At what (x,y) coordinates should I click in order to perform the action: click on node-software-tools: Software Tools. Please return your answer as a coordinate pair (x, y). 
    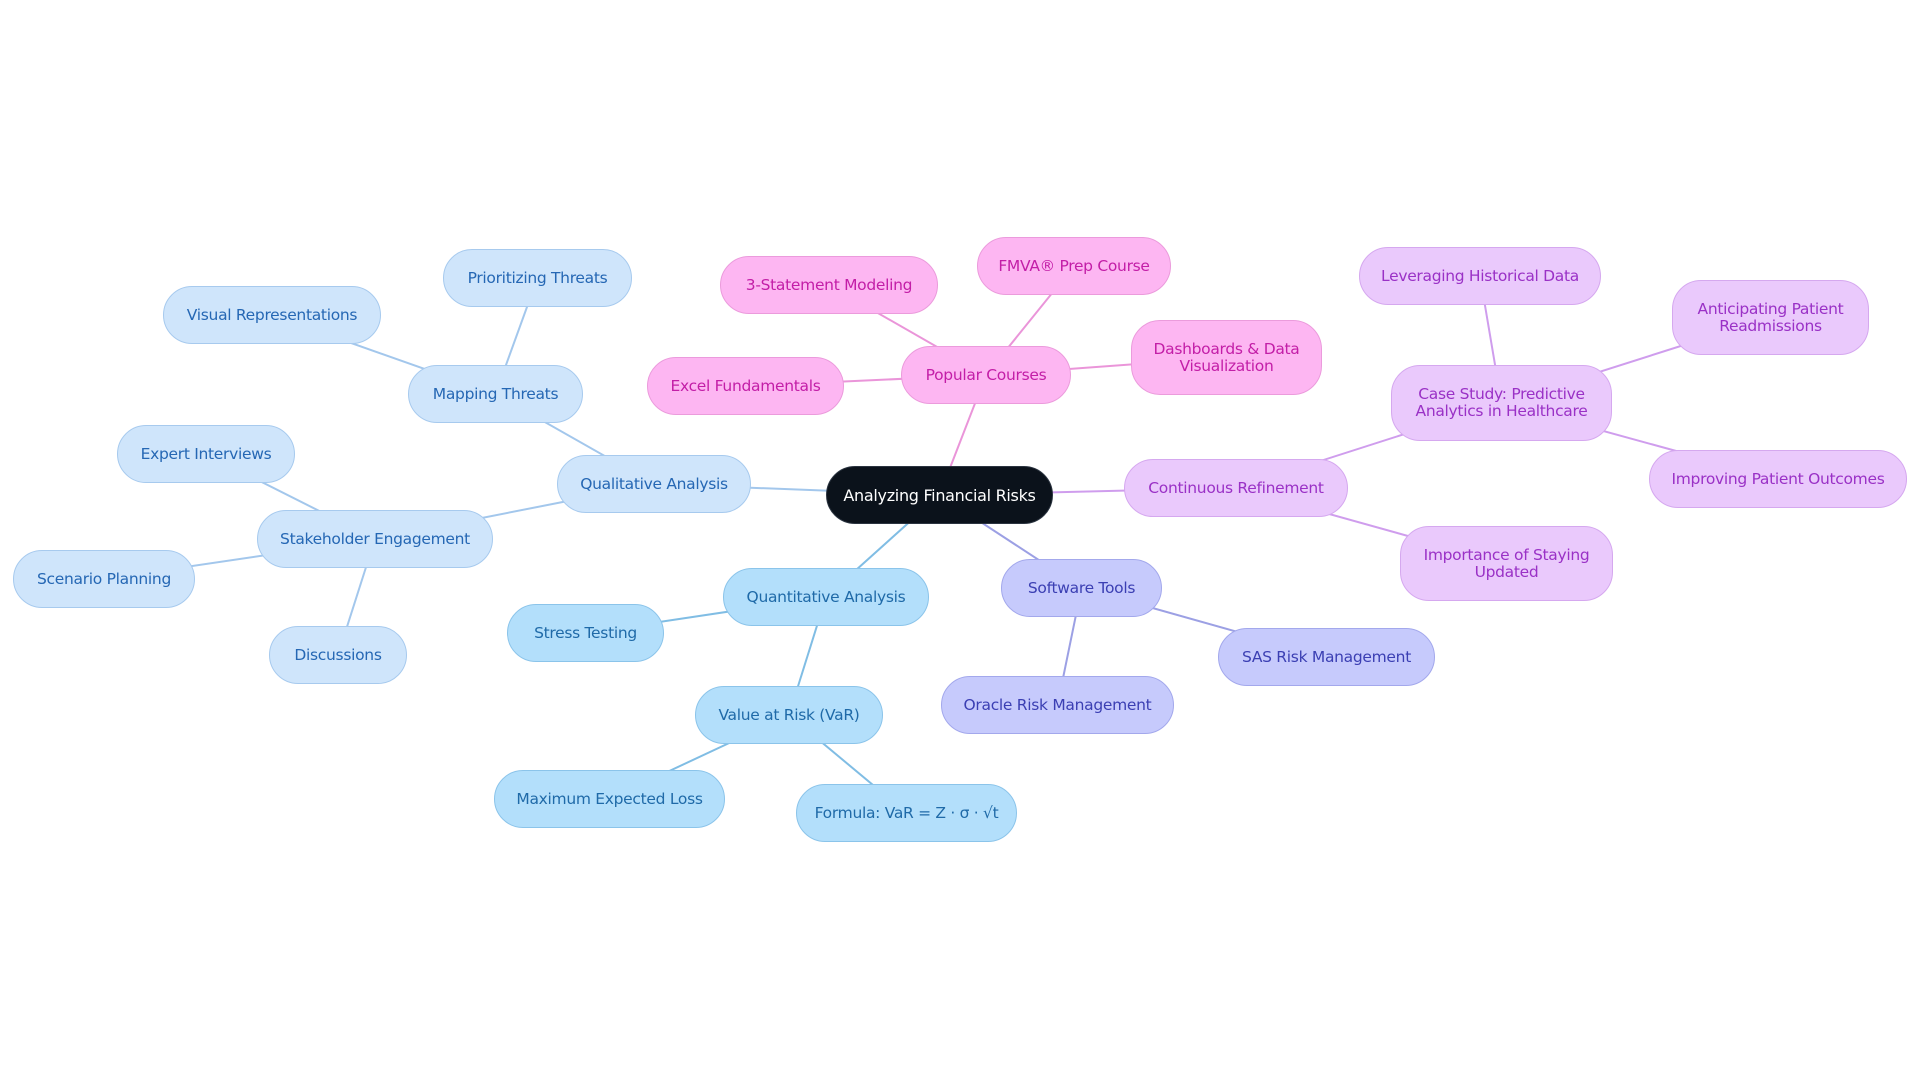
    Looking at the image, I should click on (1081, 588).